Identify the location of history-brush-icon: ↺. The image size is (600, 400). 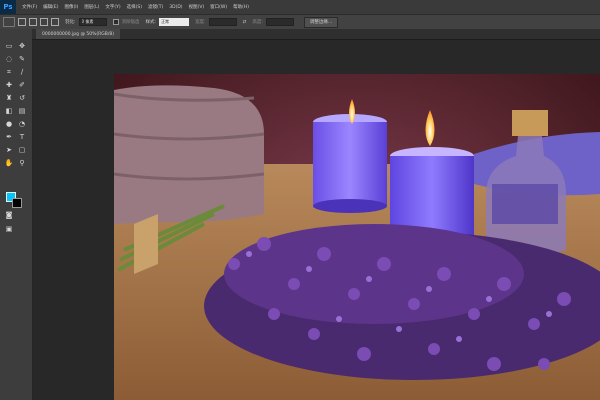
(22, 98).